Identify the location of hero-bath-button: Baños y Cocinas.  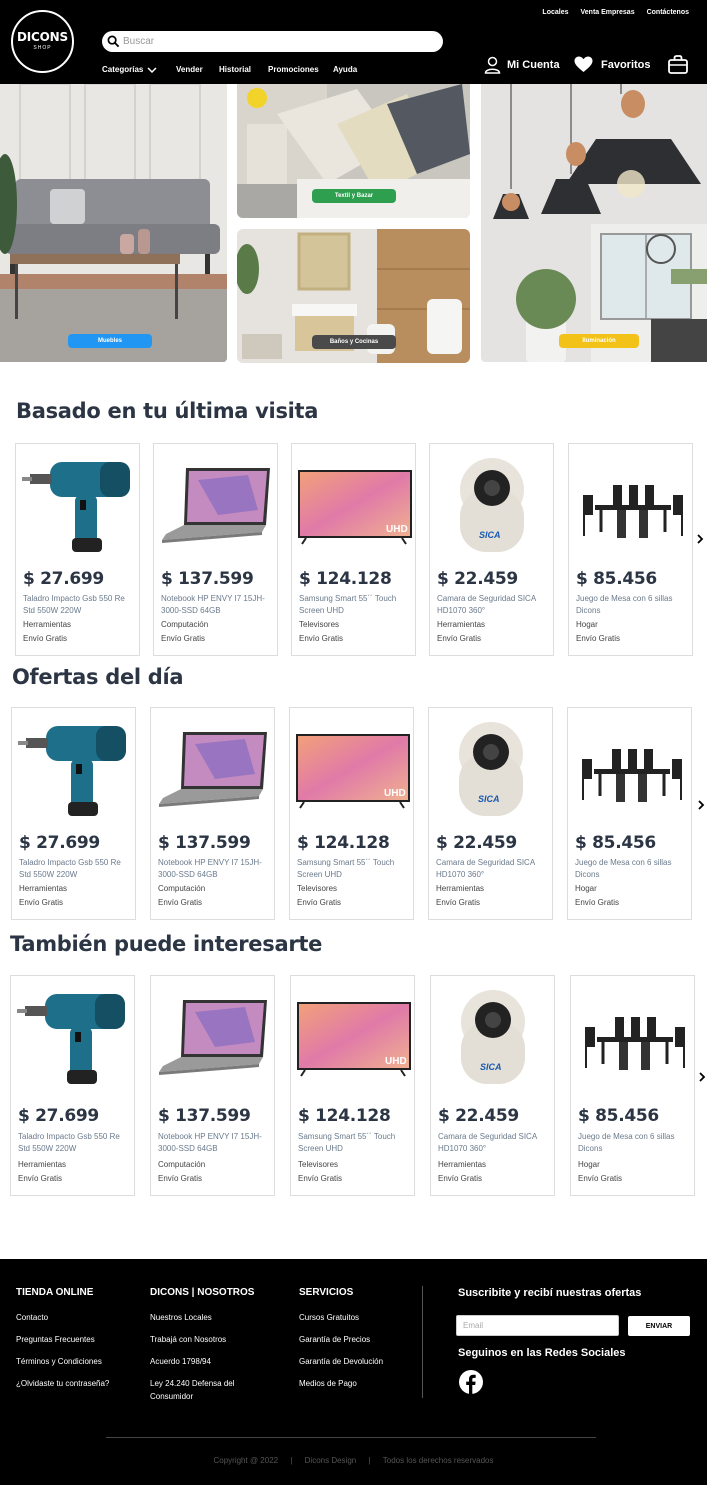
(354, 342).